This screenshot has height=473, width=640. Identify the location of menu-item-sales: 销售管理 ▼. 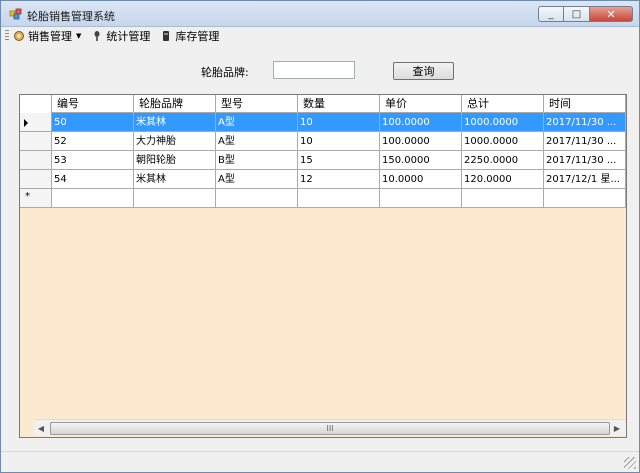
(47, 36).